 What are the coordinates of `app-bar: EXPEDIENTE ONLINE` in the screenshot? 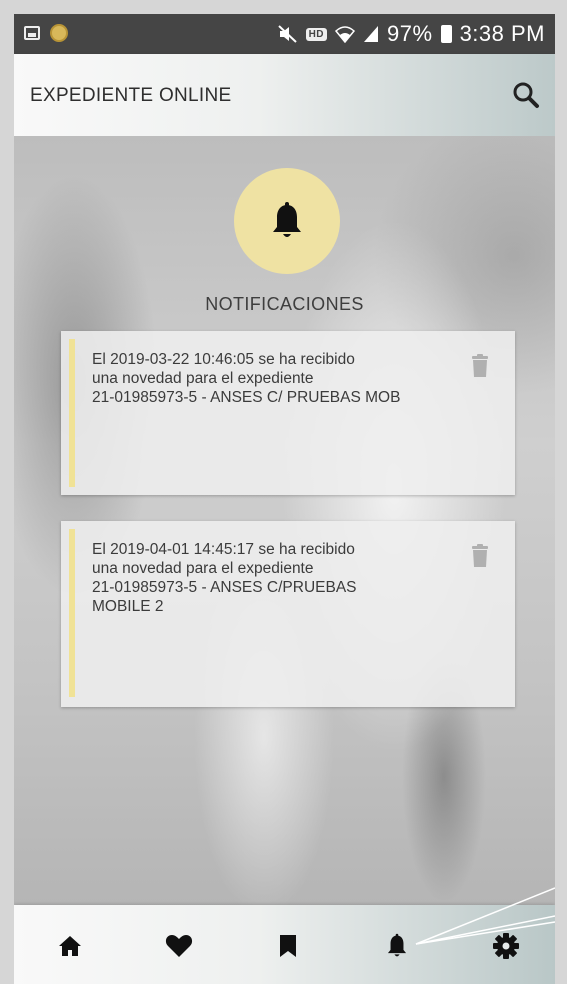 It's located at (284, 95).